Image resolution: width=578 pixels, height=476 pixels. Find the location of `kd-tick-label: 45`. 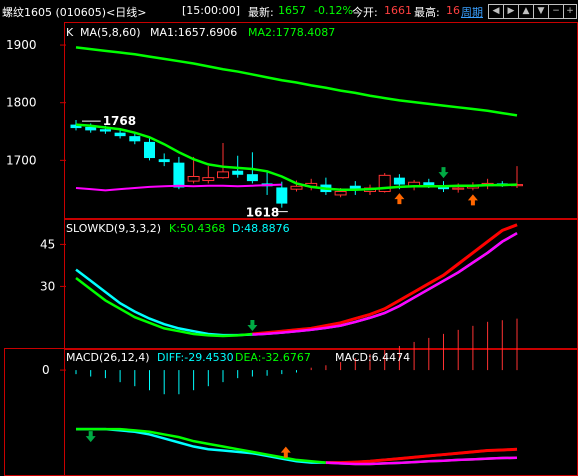

kd-tick-label: 45 is located at coordinates (47, 244).